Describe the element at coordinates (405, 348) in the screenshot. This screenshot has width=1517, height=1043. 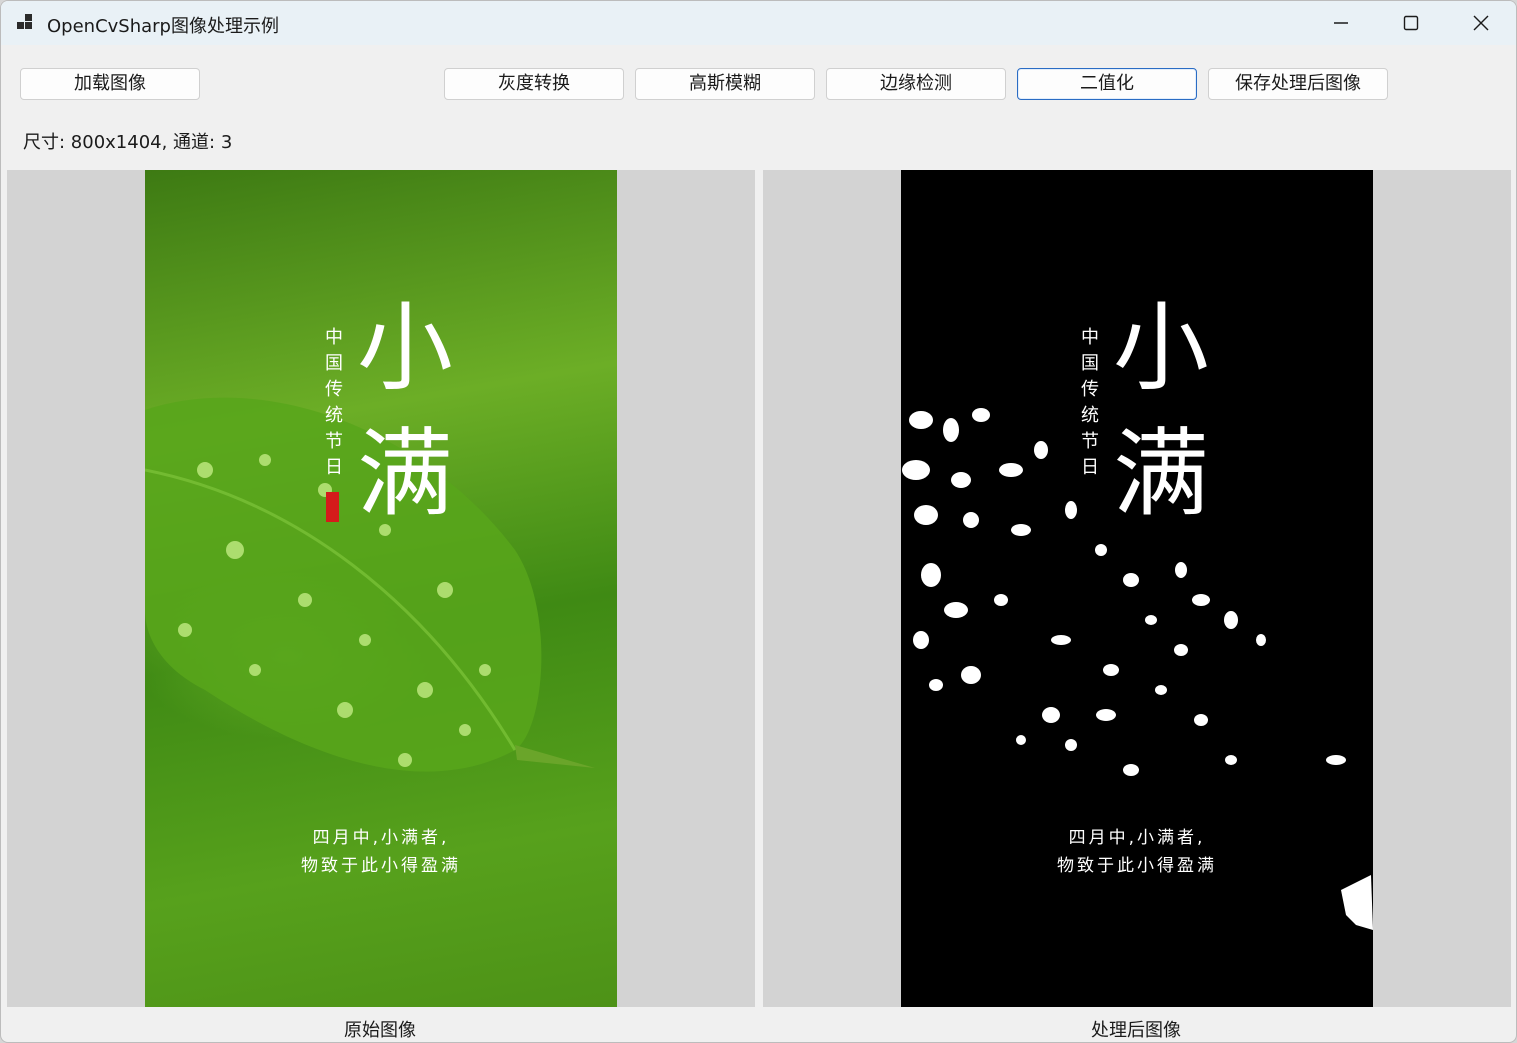
I see `big-char-1: 小` at that location.